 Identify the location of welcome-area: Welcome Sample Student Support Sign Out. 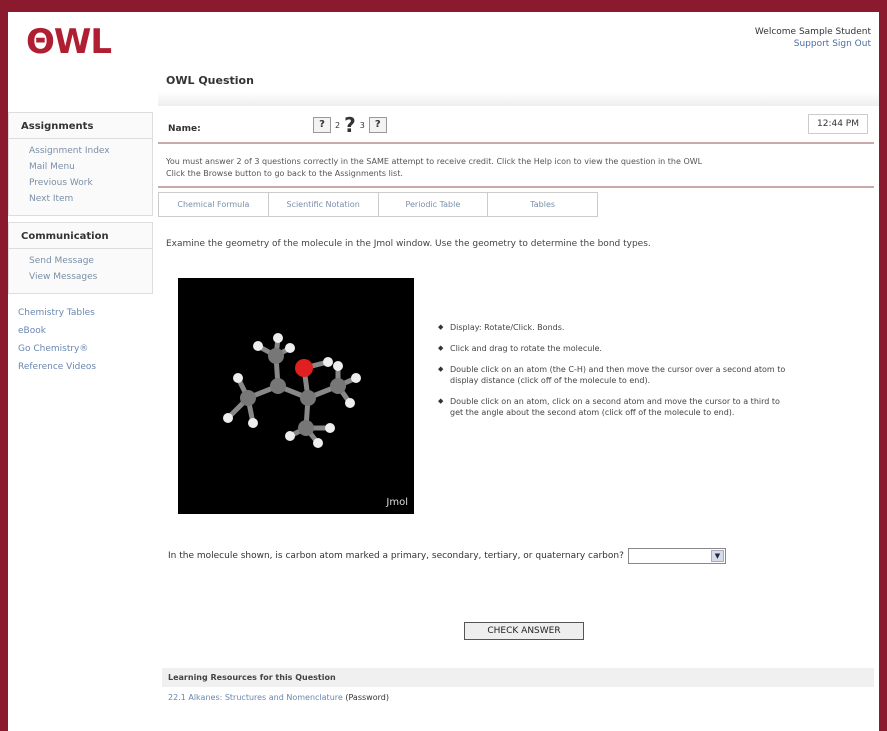
(813, 38).